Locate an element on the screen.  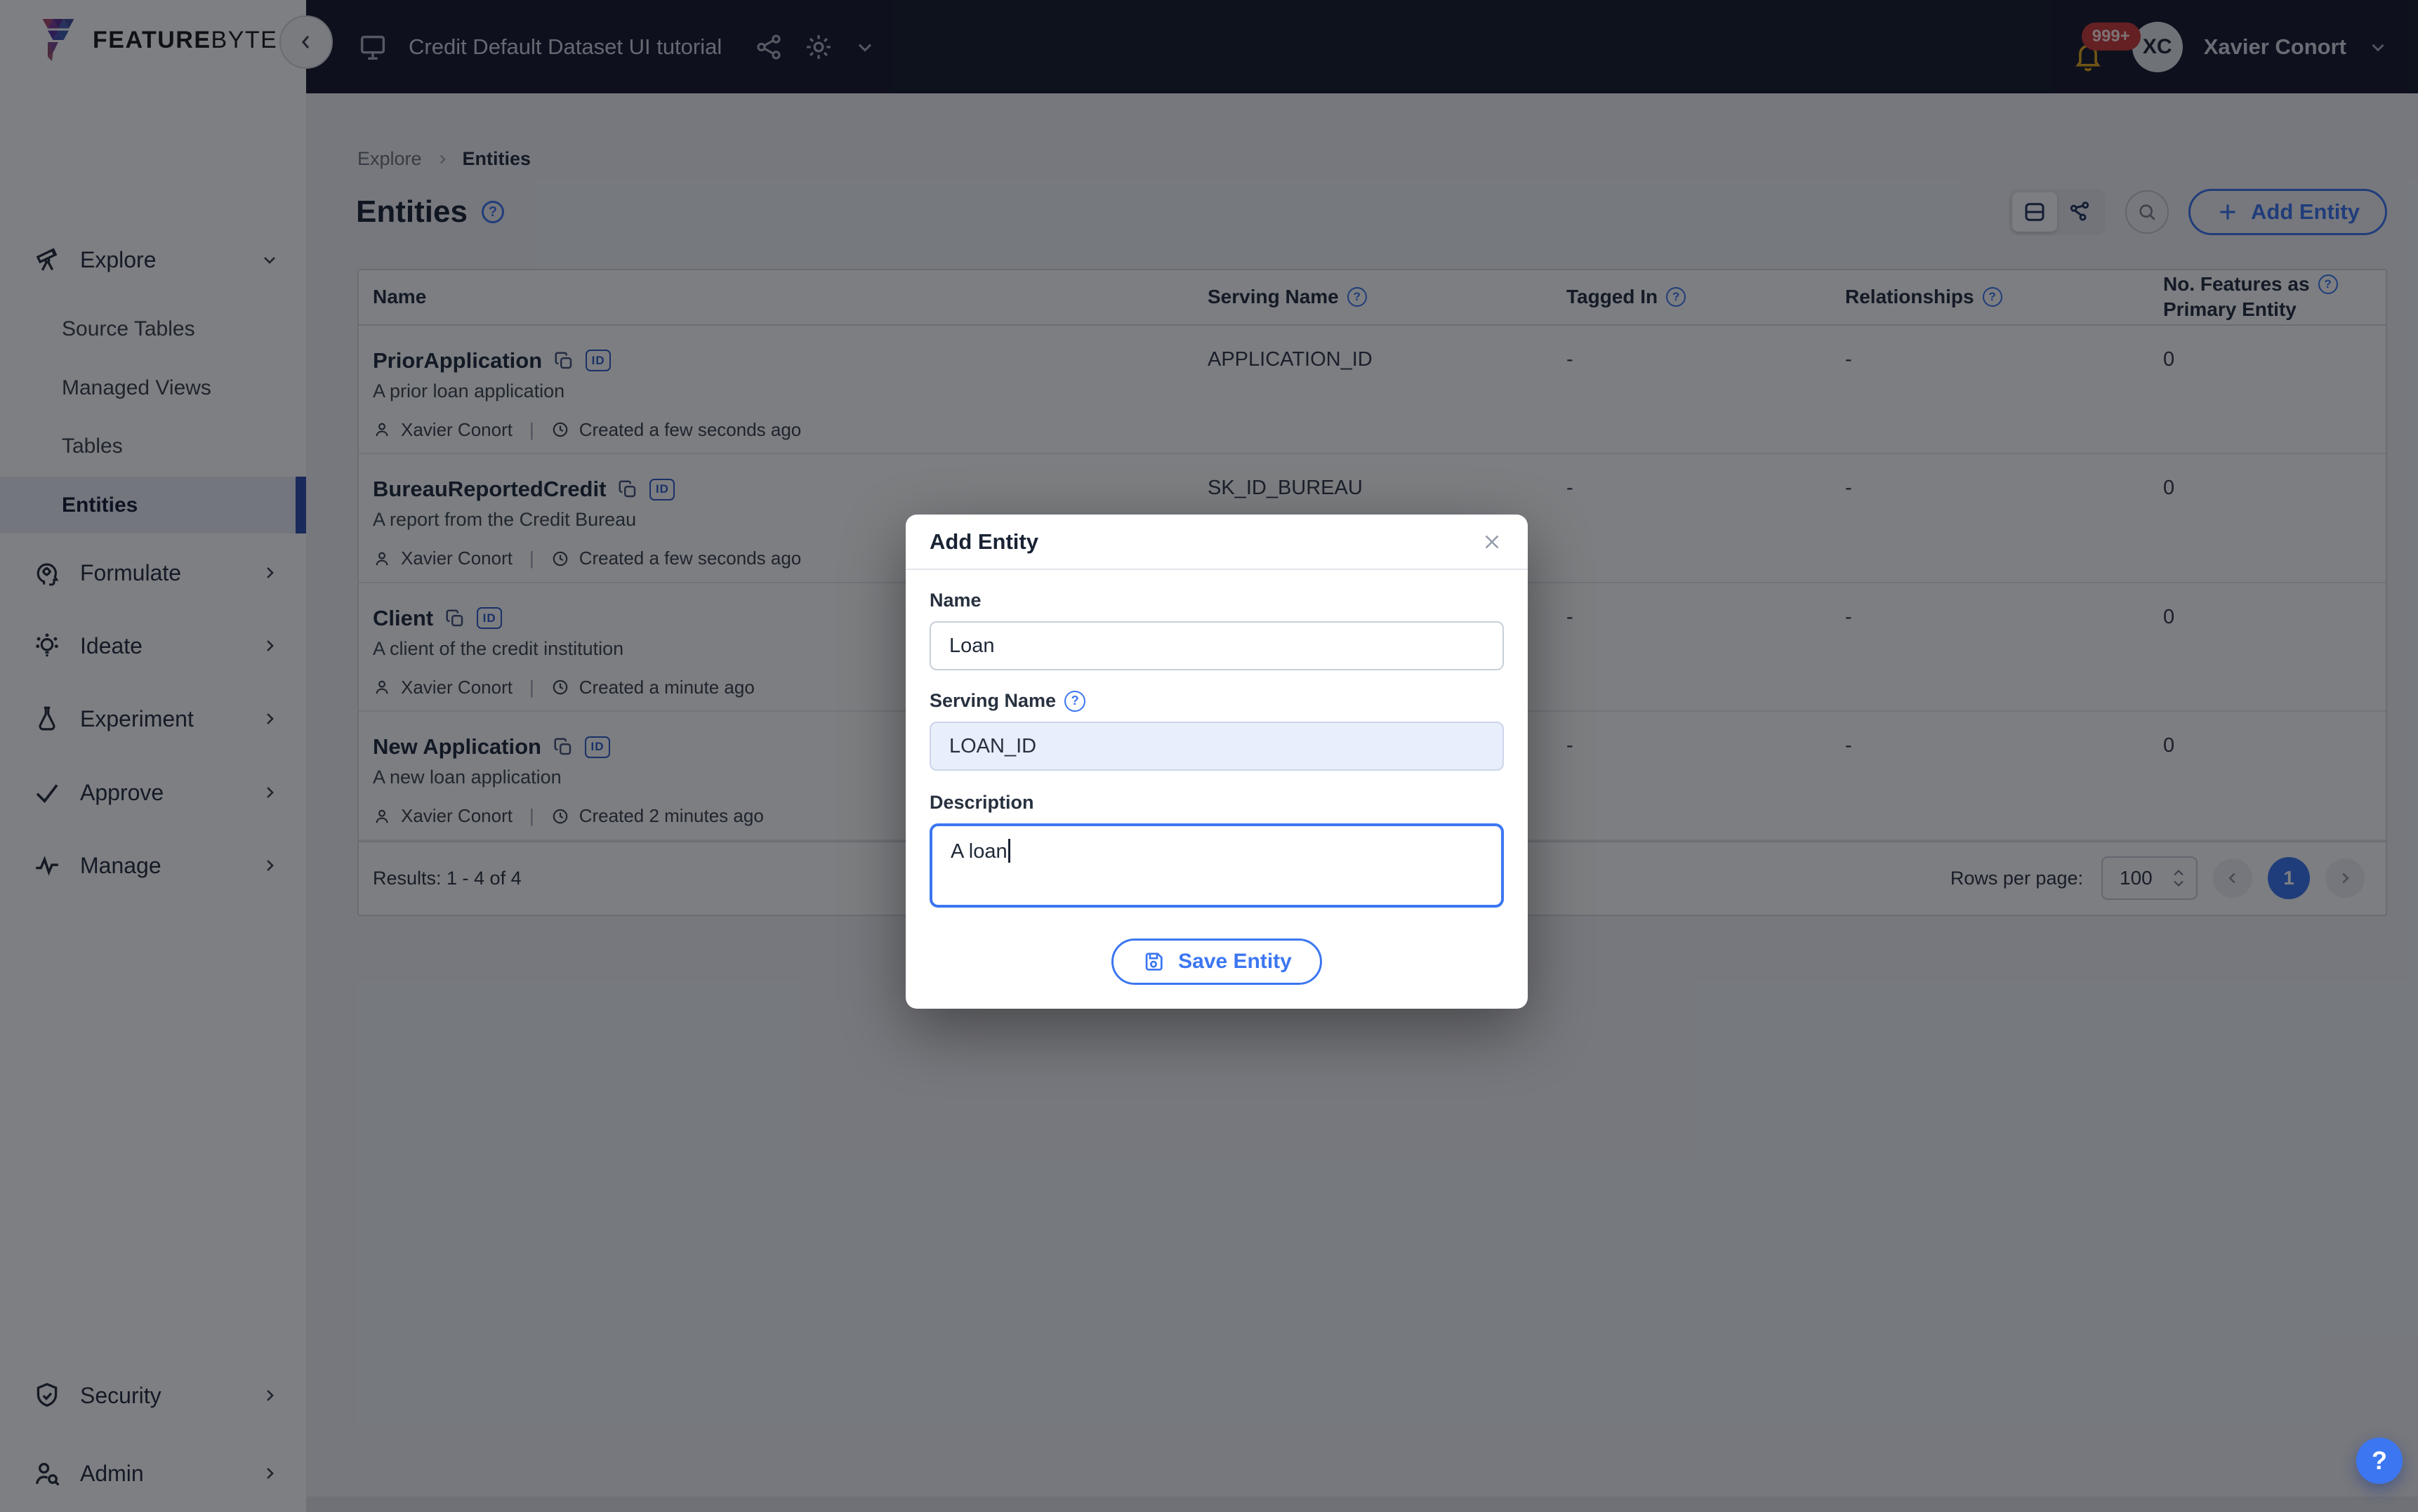
serving-name-help-icon: ? is located at coordinates (1075, 701).